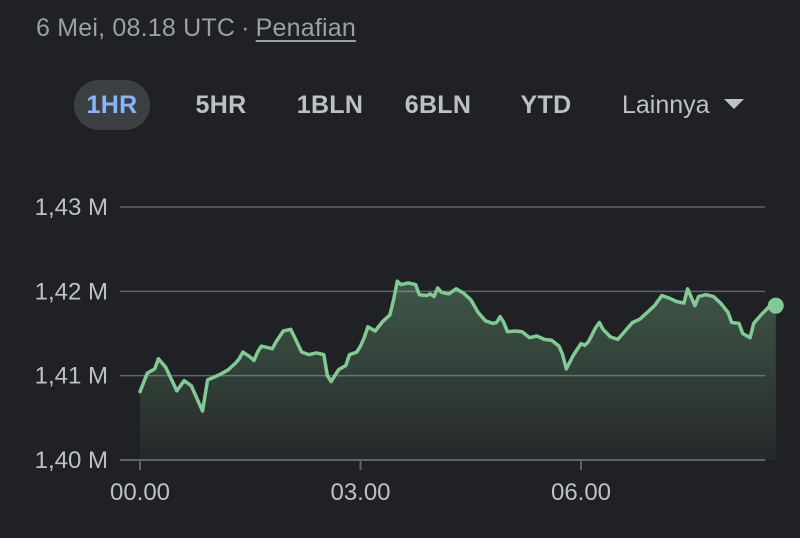 This screenshot has height=538, width=800. I want to click on current-price-point, so click(775, 305).